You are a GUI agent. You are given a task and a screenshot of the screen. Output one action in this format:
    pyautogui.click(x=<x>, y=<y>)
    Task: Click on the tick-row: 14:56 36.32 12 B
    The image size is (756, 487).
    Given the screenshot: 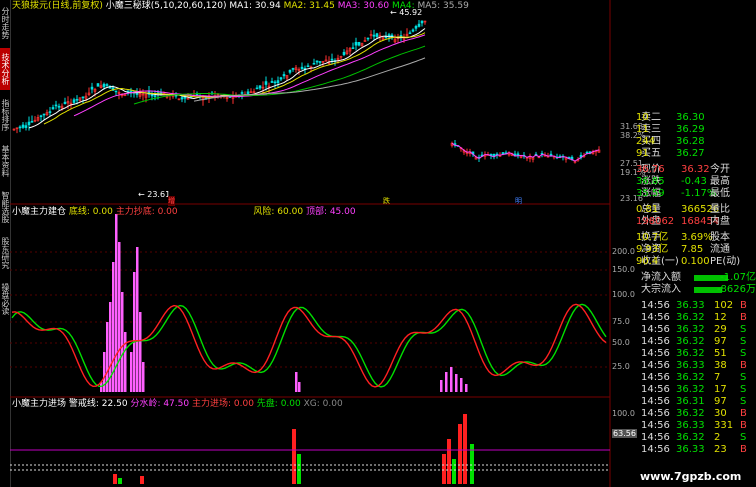 What is the action you would take?
    pyautogui.click(x=696, y=318)
    